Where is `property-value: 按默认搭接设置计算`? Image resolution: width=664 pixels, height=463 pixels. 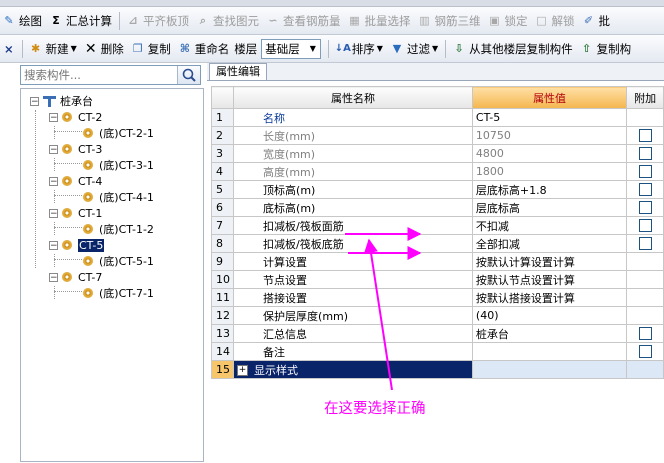 property-value: 按默认搭接设置计算 is located at coordinates (549, 297).